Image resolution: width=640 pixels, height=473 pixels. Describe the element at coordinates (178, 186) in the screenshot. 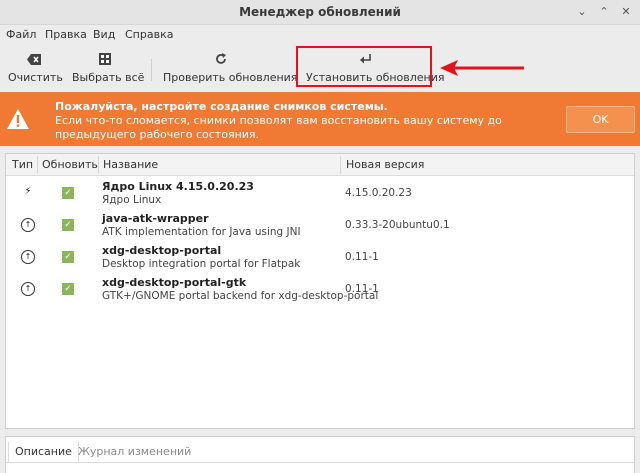

I see `package-name: Ядро Linux 4.15.0.20.23` at that location.